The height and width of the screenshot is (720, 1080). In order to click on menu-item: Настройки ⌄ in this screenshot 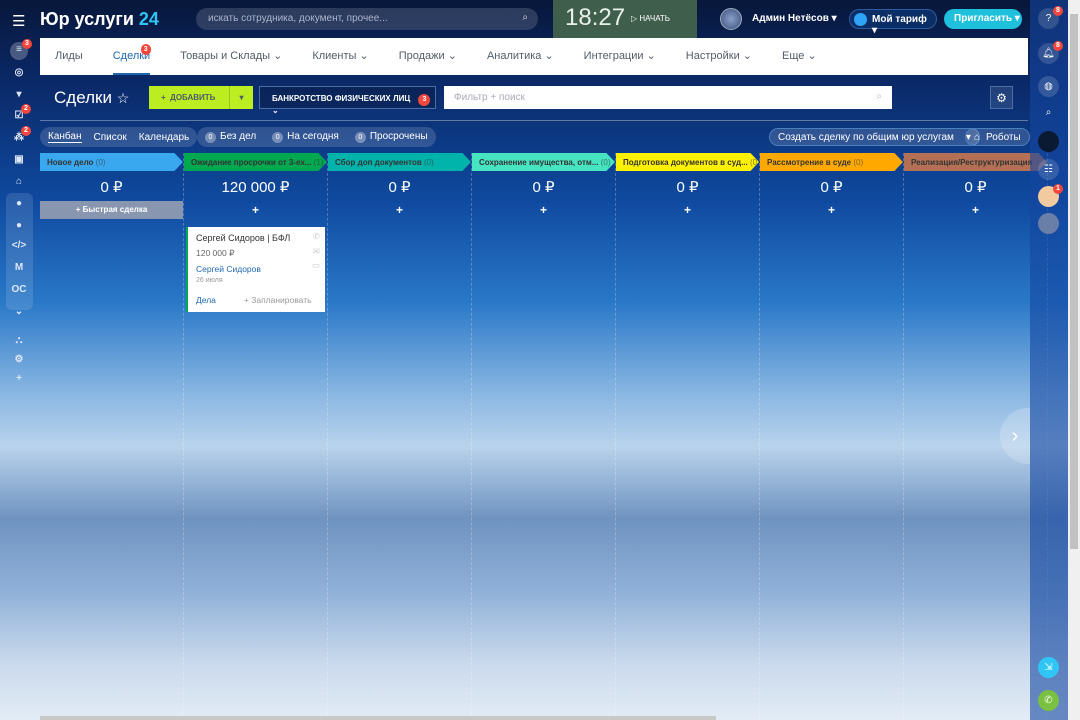, I will do `click(719, 56)`.